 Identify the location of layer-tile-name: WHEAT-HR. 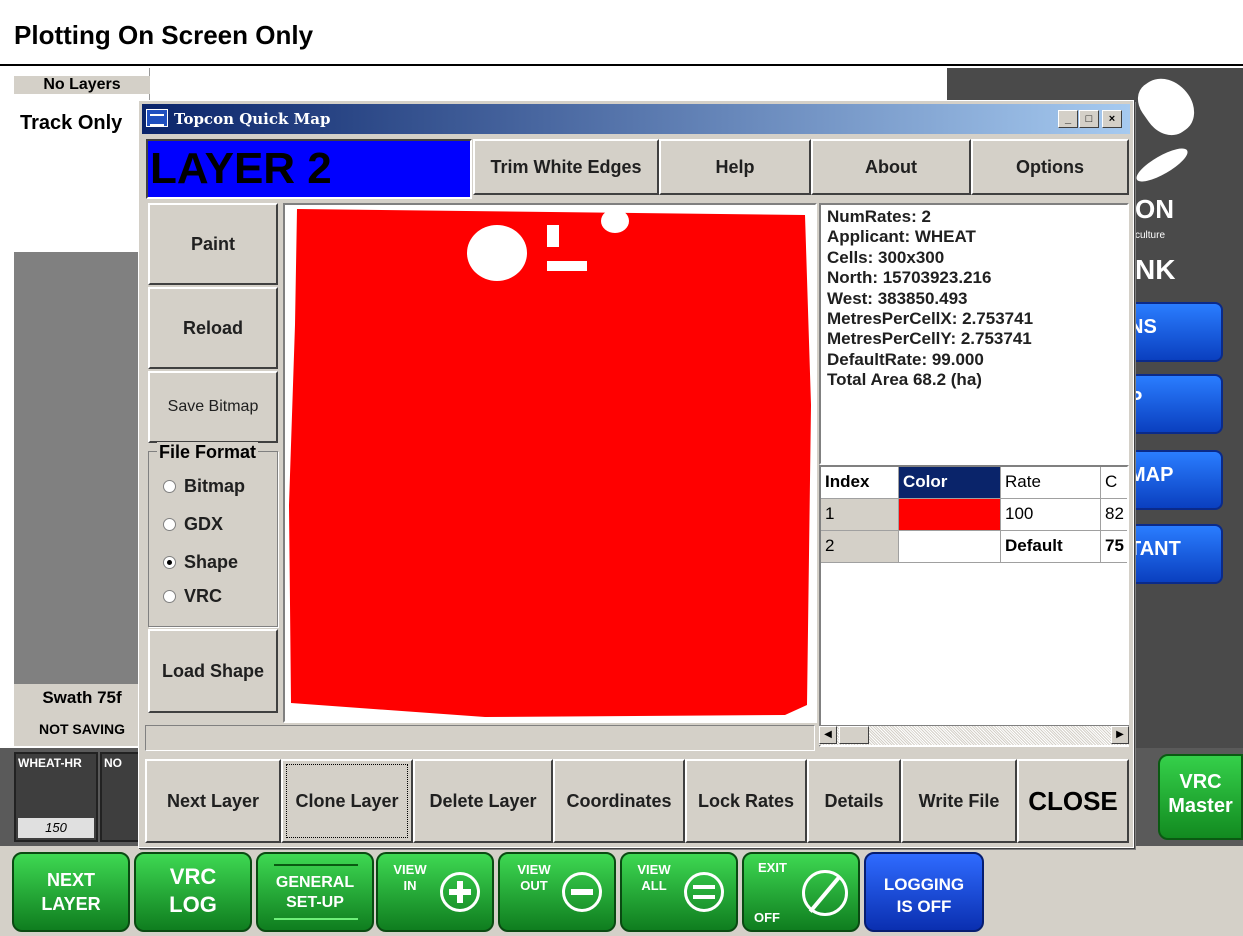
(50, 763).